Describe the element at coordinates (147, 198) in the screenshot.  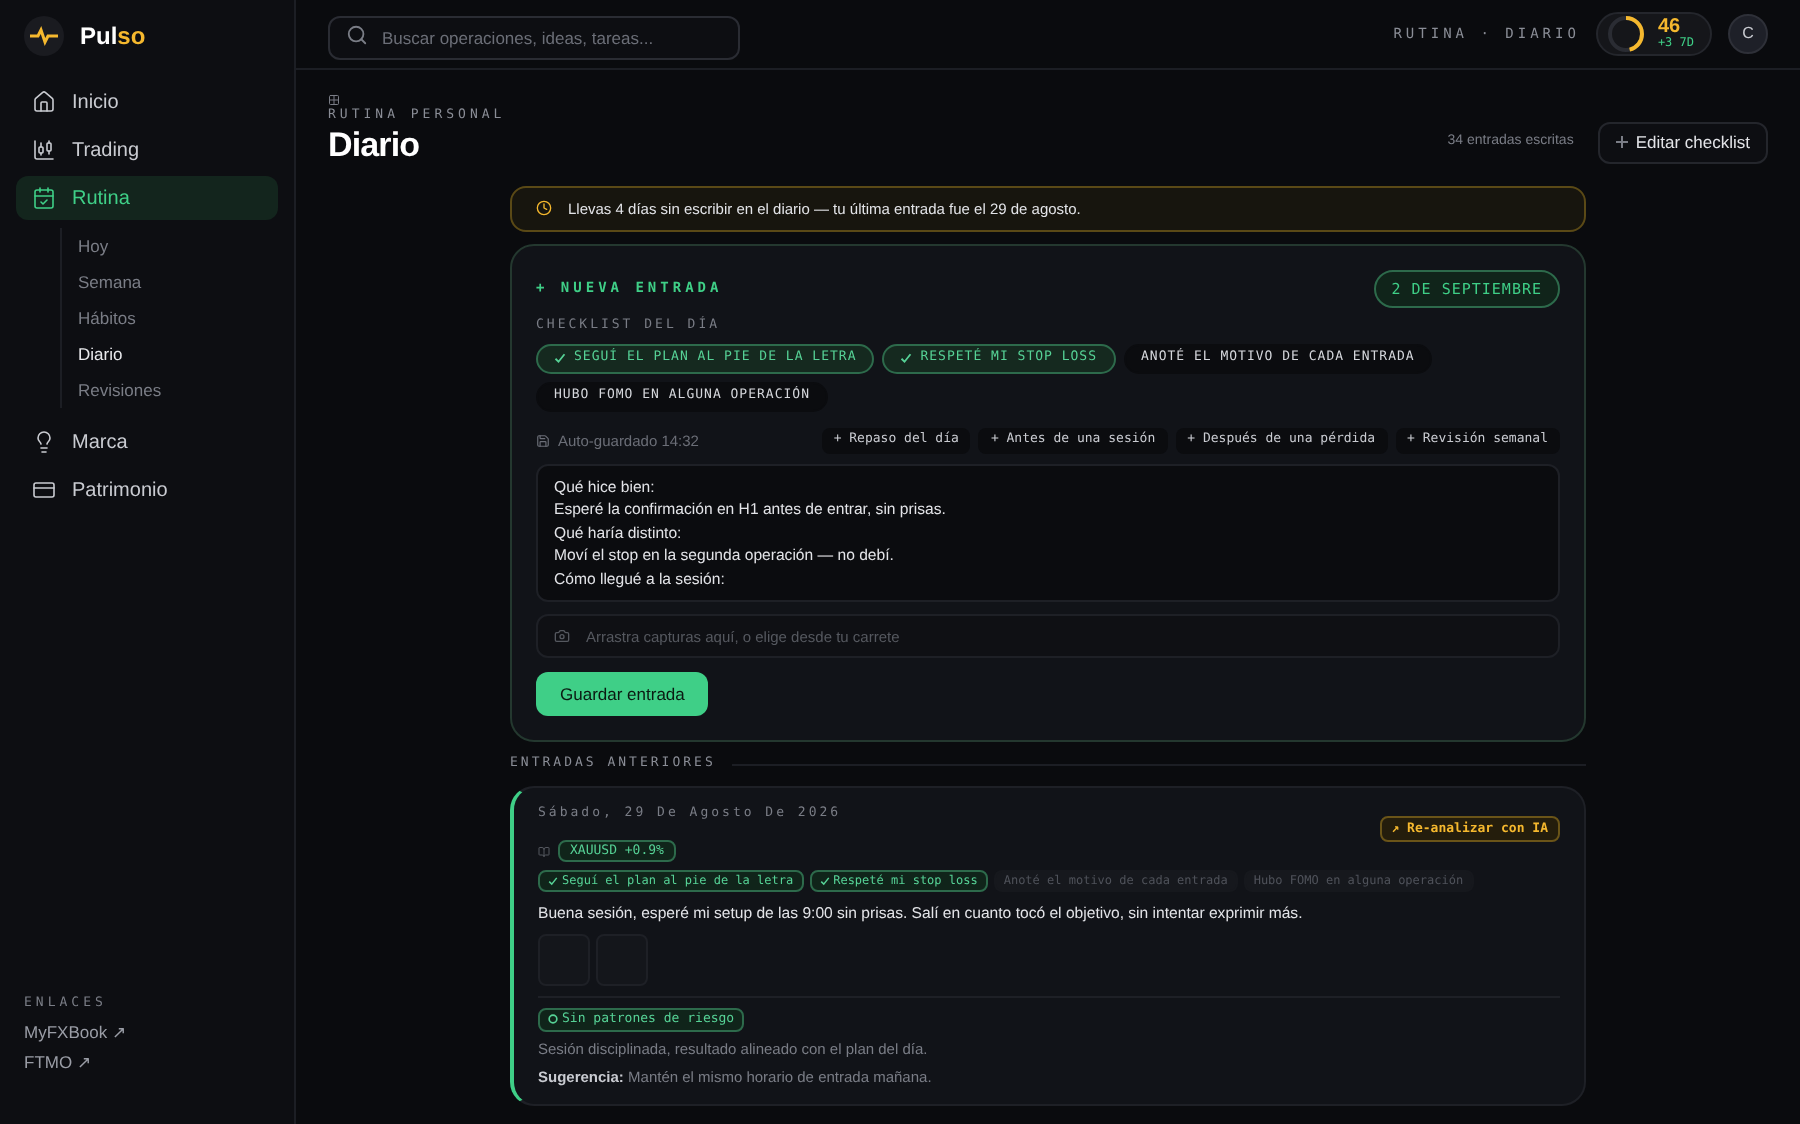
I see `nav-item: Rutina` at that location.